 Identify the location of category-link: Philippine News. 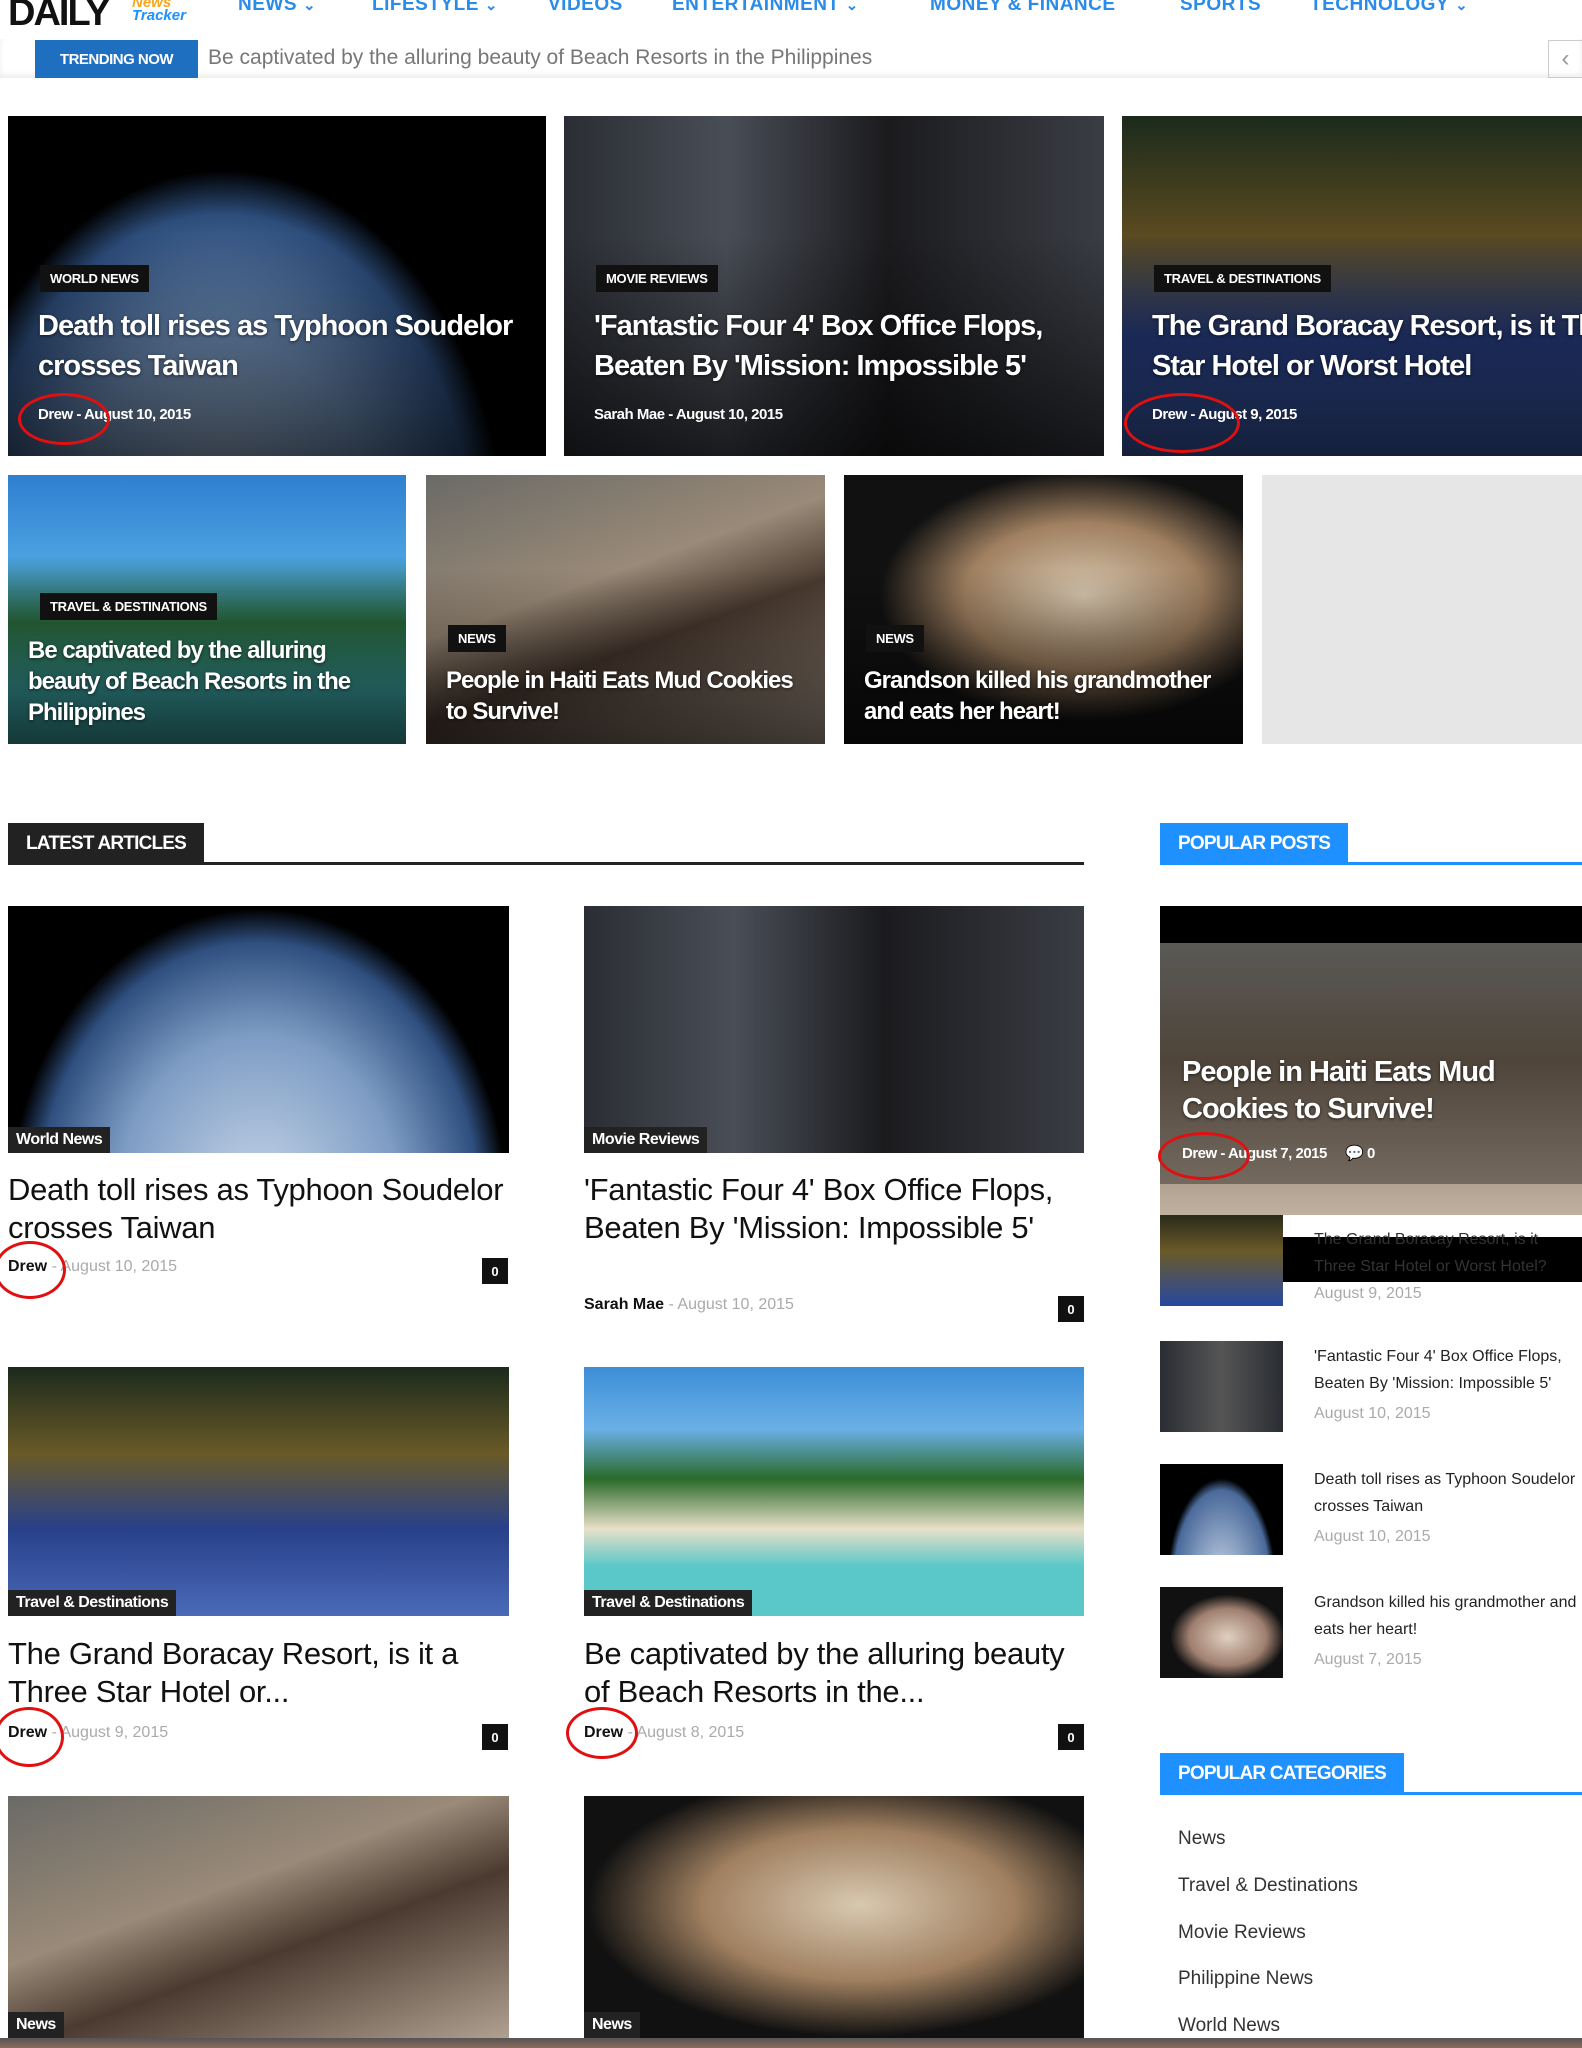
(1245, 1979).